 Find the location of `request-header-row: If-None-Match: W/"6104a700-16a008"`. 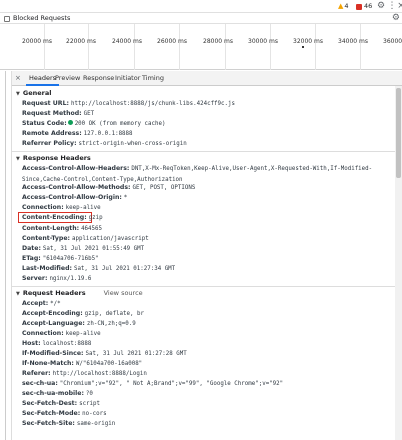

request-header-row: If-None-Match: W/"6104a700-16a008" is located at coordinates (211, 364).